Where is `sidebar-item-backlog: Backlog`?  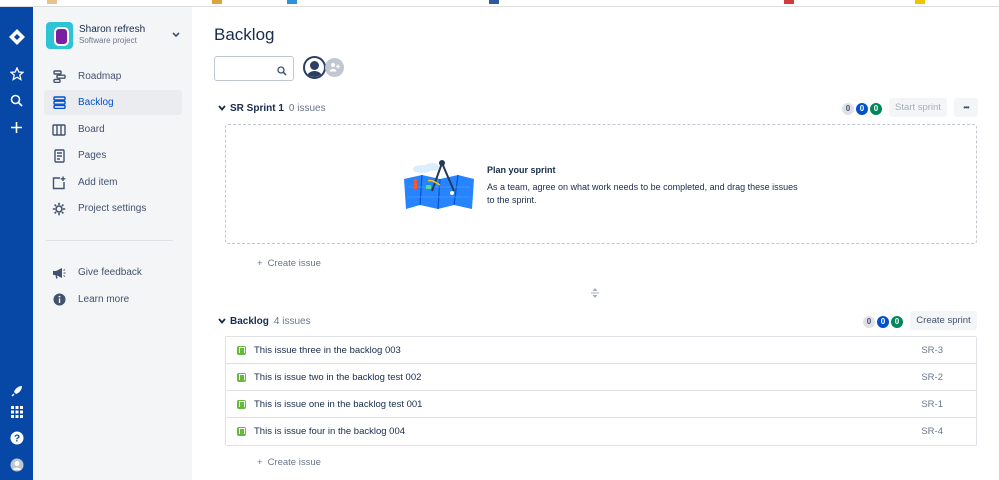 sidebar-item-backlog: Backlog is located at coordinates (113, 102).